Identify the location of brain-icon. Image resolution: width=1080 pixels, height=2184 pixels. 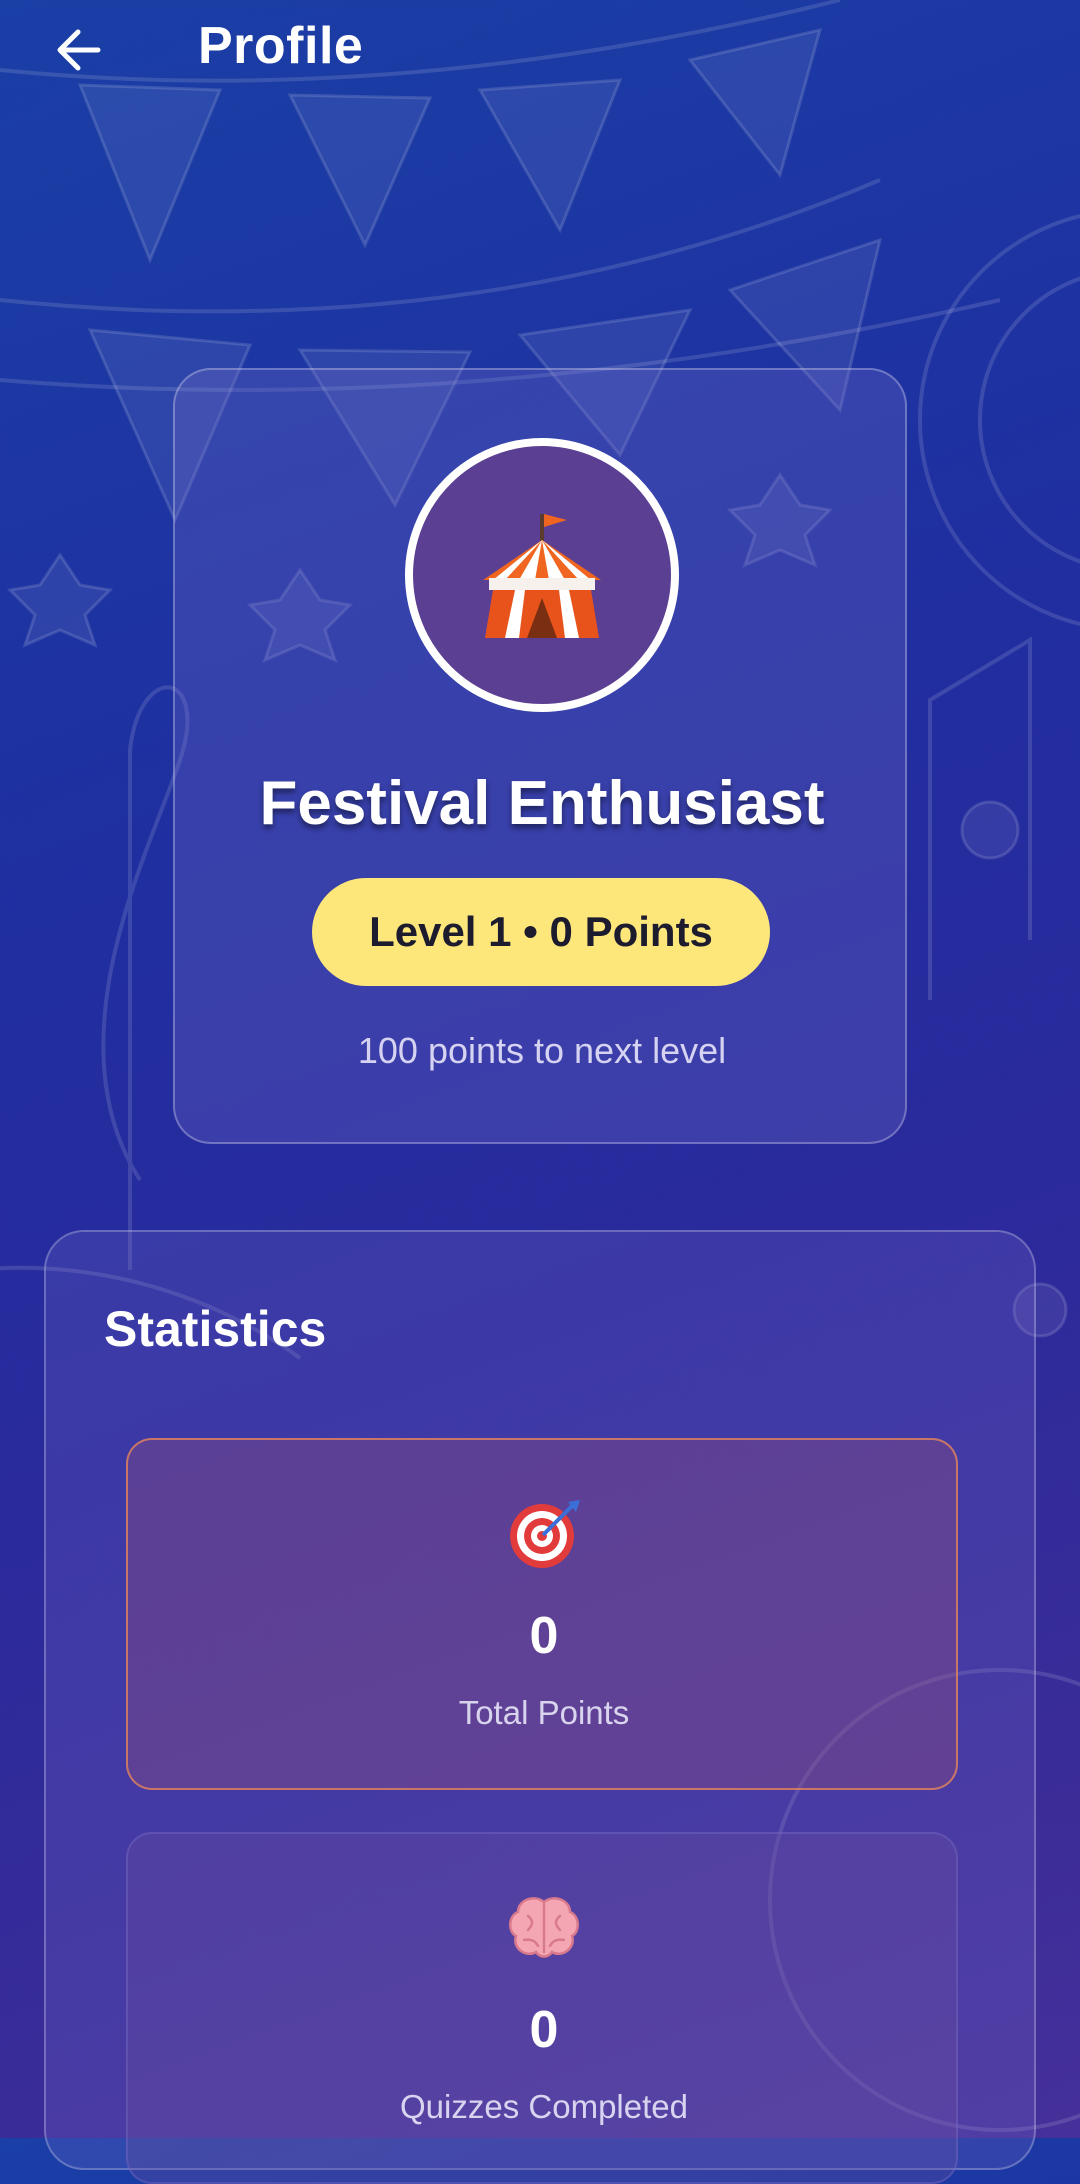
(544, 1927).